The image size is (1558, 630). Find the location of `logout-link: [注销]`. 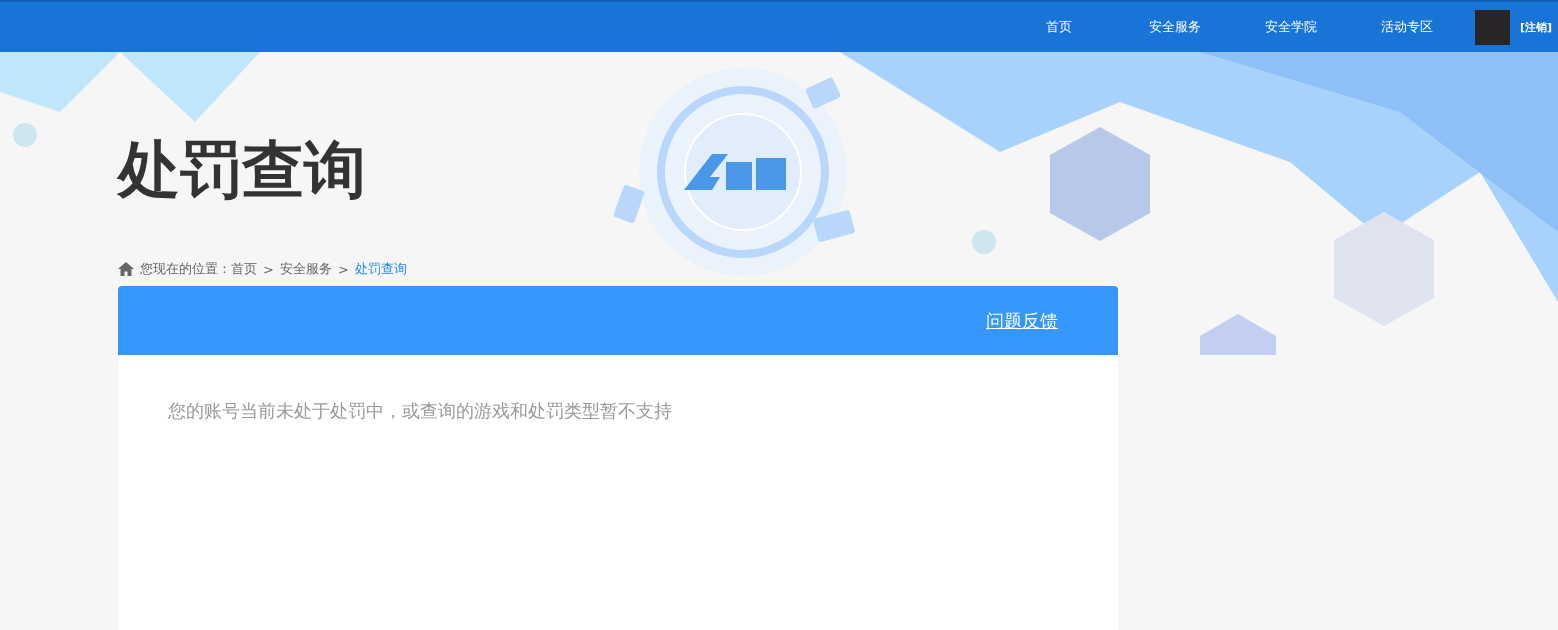

logout-link: [注销] is located at coordinates (1535, 27).